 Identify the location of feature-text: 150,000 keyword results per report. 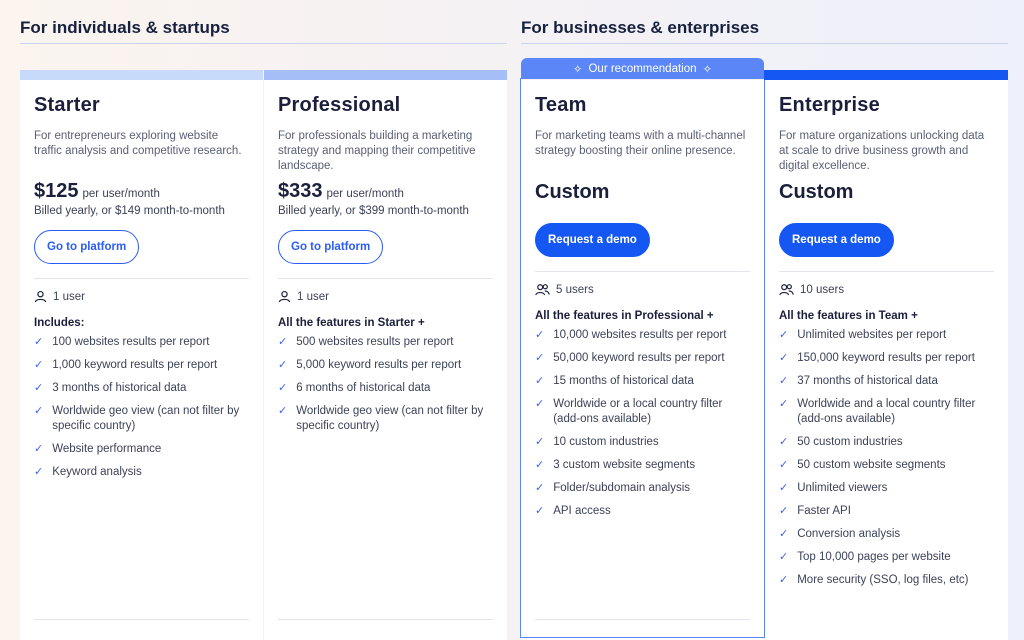
(886, 358).